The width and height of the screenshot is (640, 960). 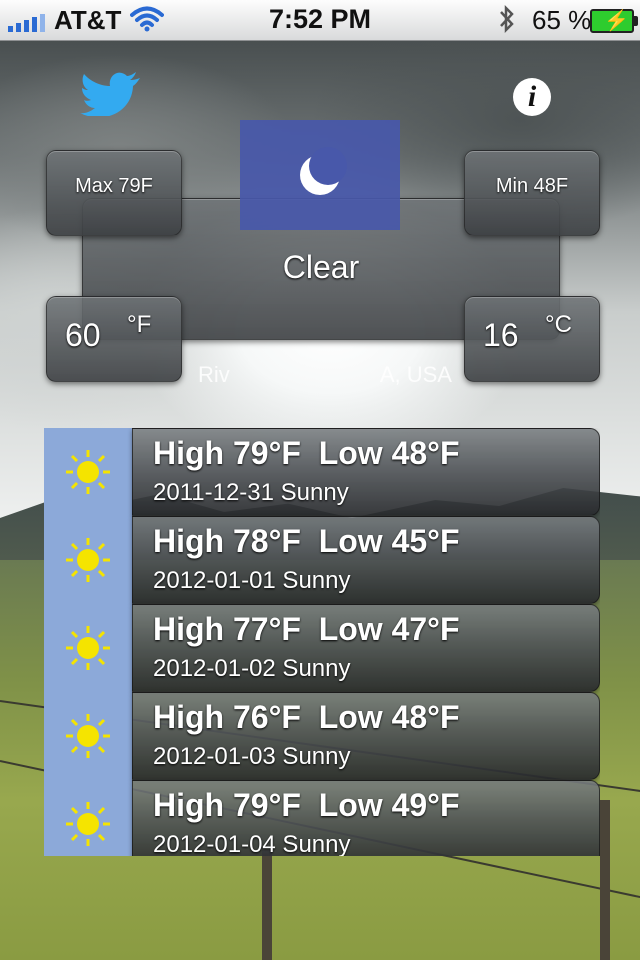 I want to click on location-text: Riv A, USA, so click(x=325, y=374).